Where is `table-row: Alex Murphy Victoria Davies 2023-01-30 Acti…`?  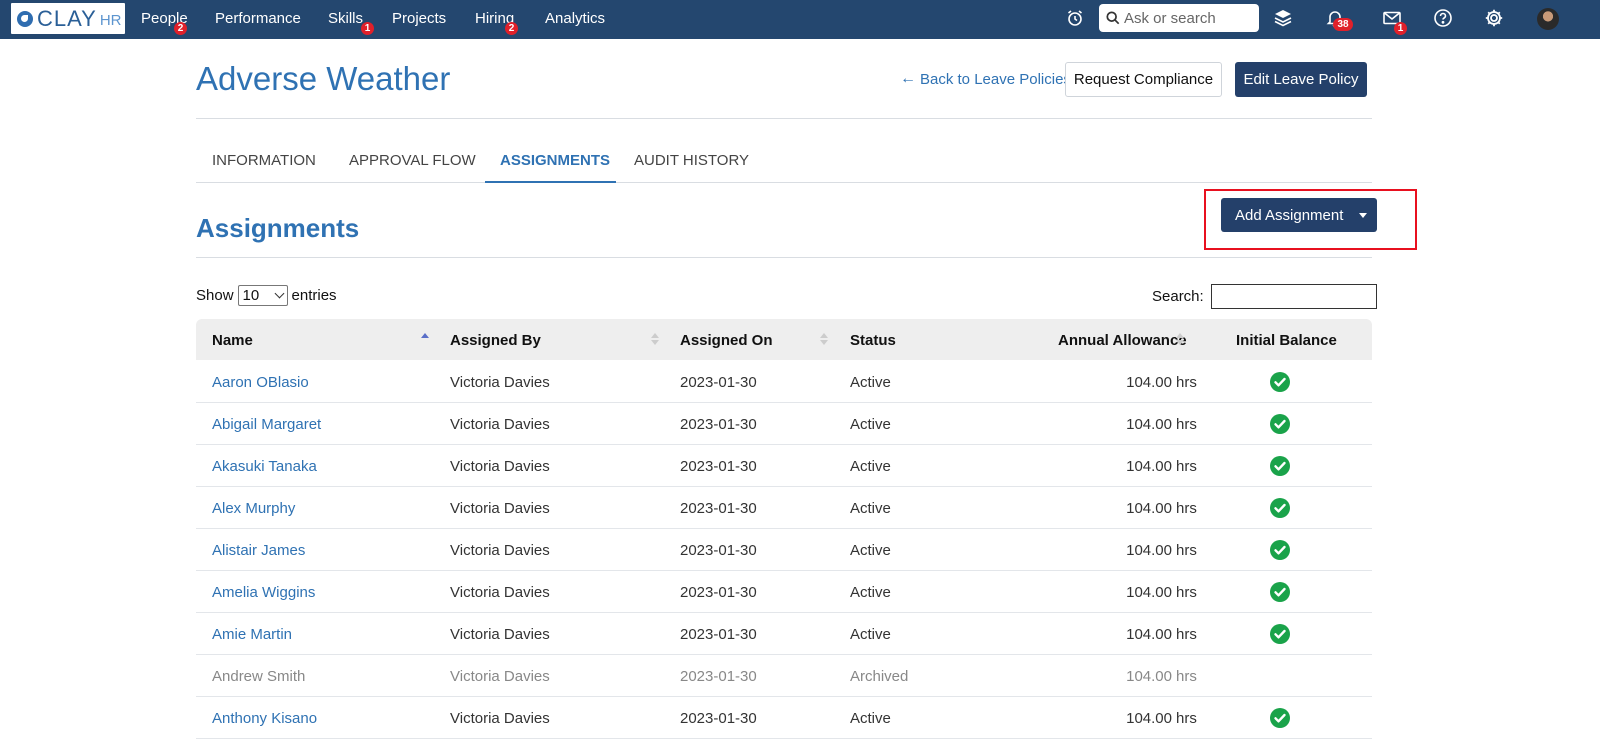
table-row: Alex Murphy Victoria Davies 2023-01-30 Acti… is located at coordinates (784, 508).